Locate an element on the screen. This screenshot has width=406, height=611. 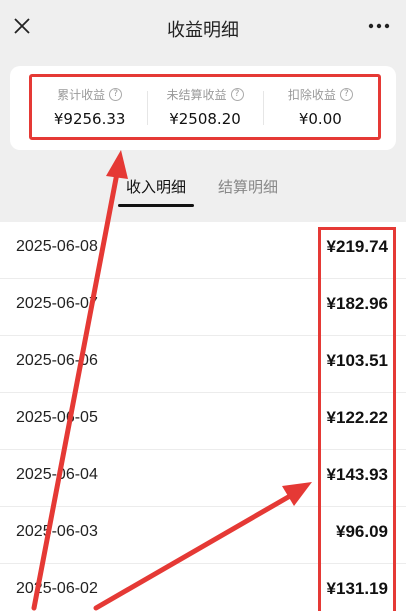
active-tab-indicator is located at coordinates (156, 205).